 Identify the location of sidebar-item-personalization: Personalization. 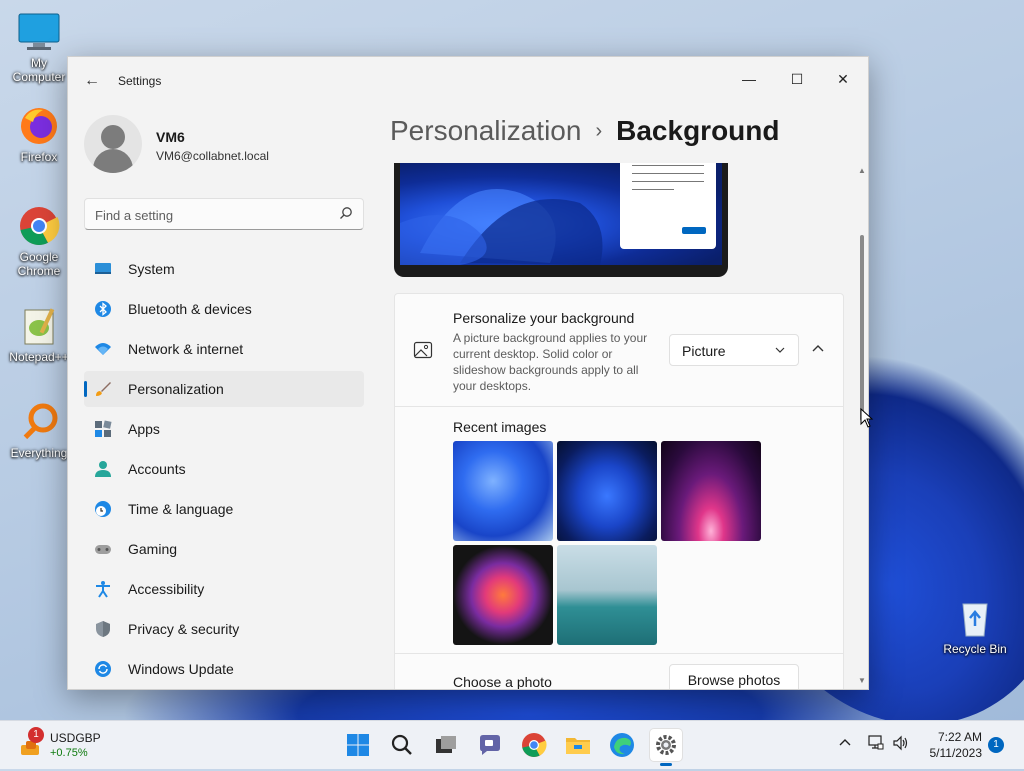
(224, 389).